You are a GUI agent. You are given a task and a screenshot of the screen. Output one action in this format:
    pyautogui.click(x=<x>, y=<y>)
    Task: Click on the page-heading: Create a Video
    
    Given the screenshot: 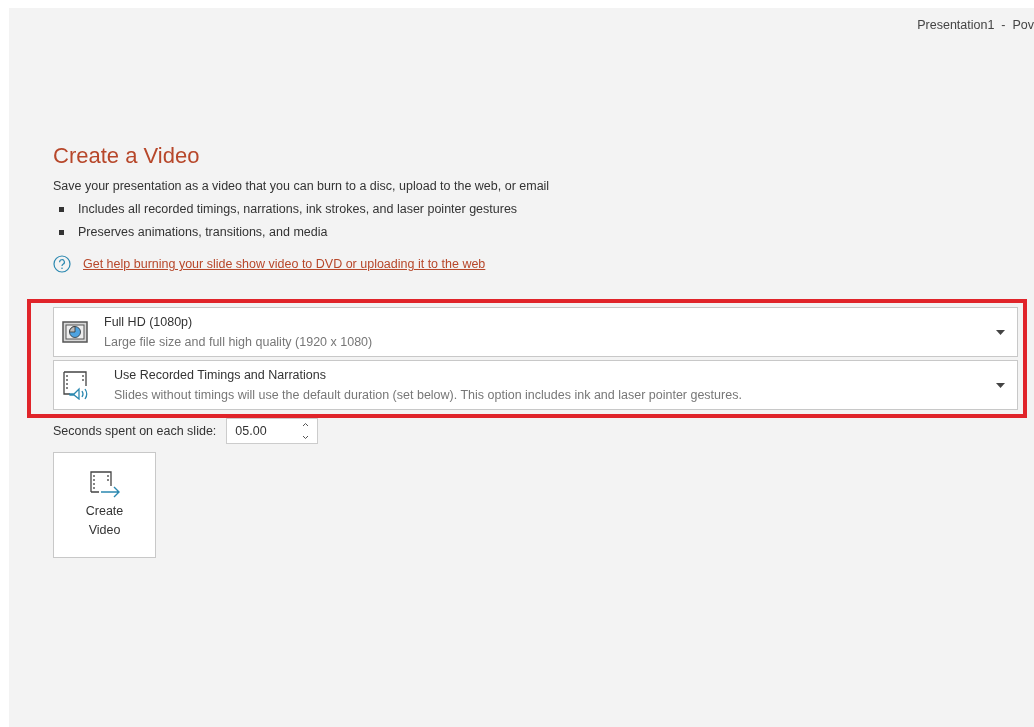 What is the action you would take?
    pyautogui.click(x=127, y=156)
    